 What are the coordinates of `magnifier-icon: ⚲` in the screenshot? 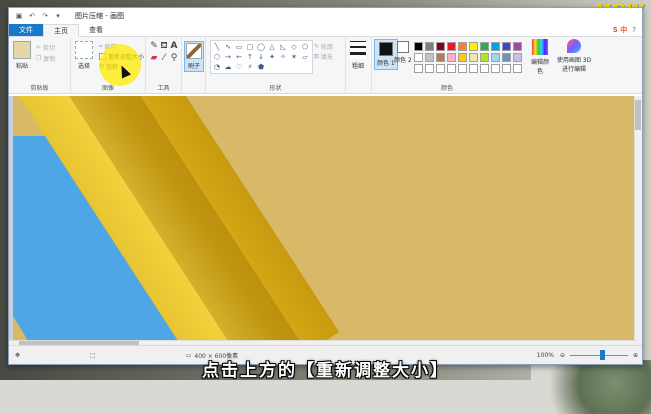 It's located at (174, 58).